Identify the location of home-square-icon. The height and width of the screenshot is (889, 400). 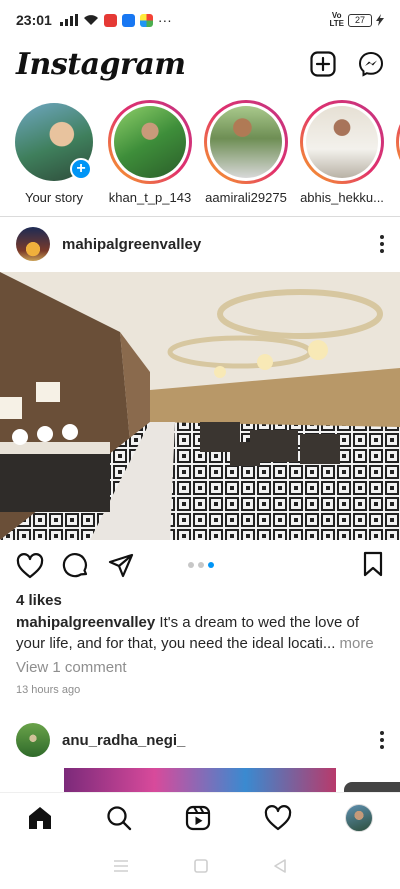
(201, 866).